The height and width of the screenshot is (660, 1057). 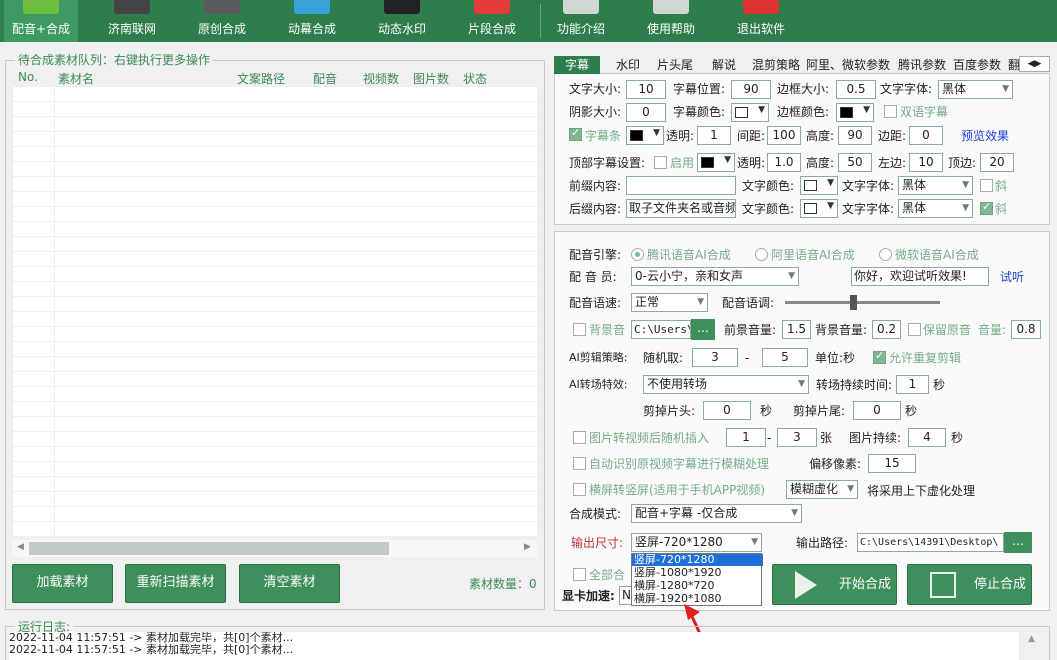 I want to click on font-select: 黑体 ▼, so click(x=975, y=89).